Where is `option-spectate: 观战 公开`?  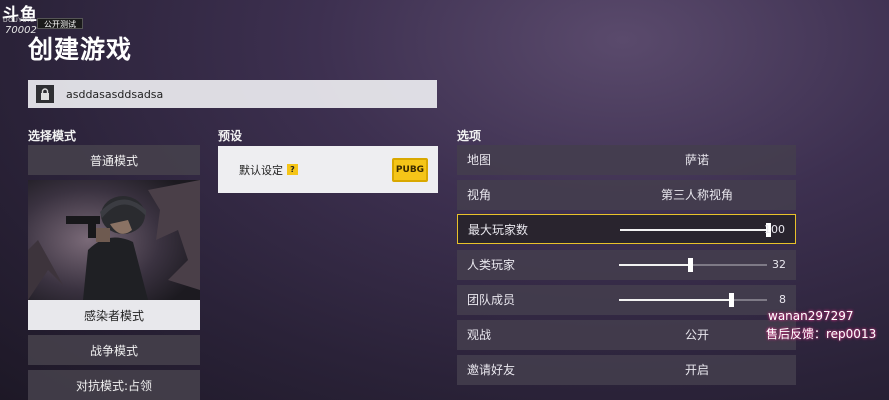 option-spectate: 观战 公开 is located at coordinates (626, 335).